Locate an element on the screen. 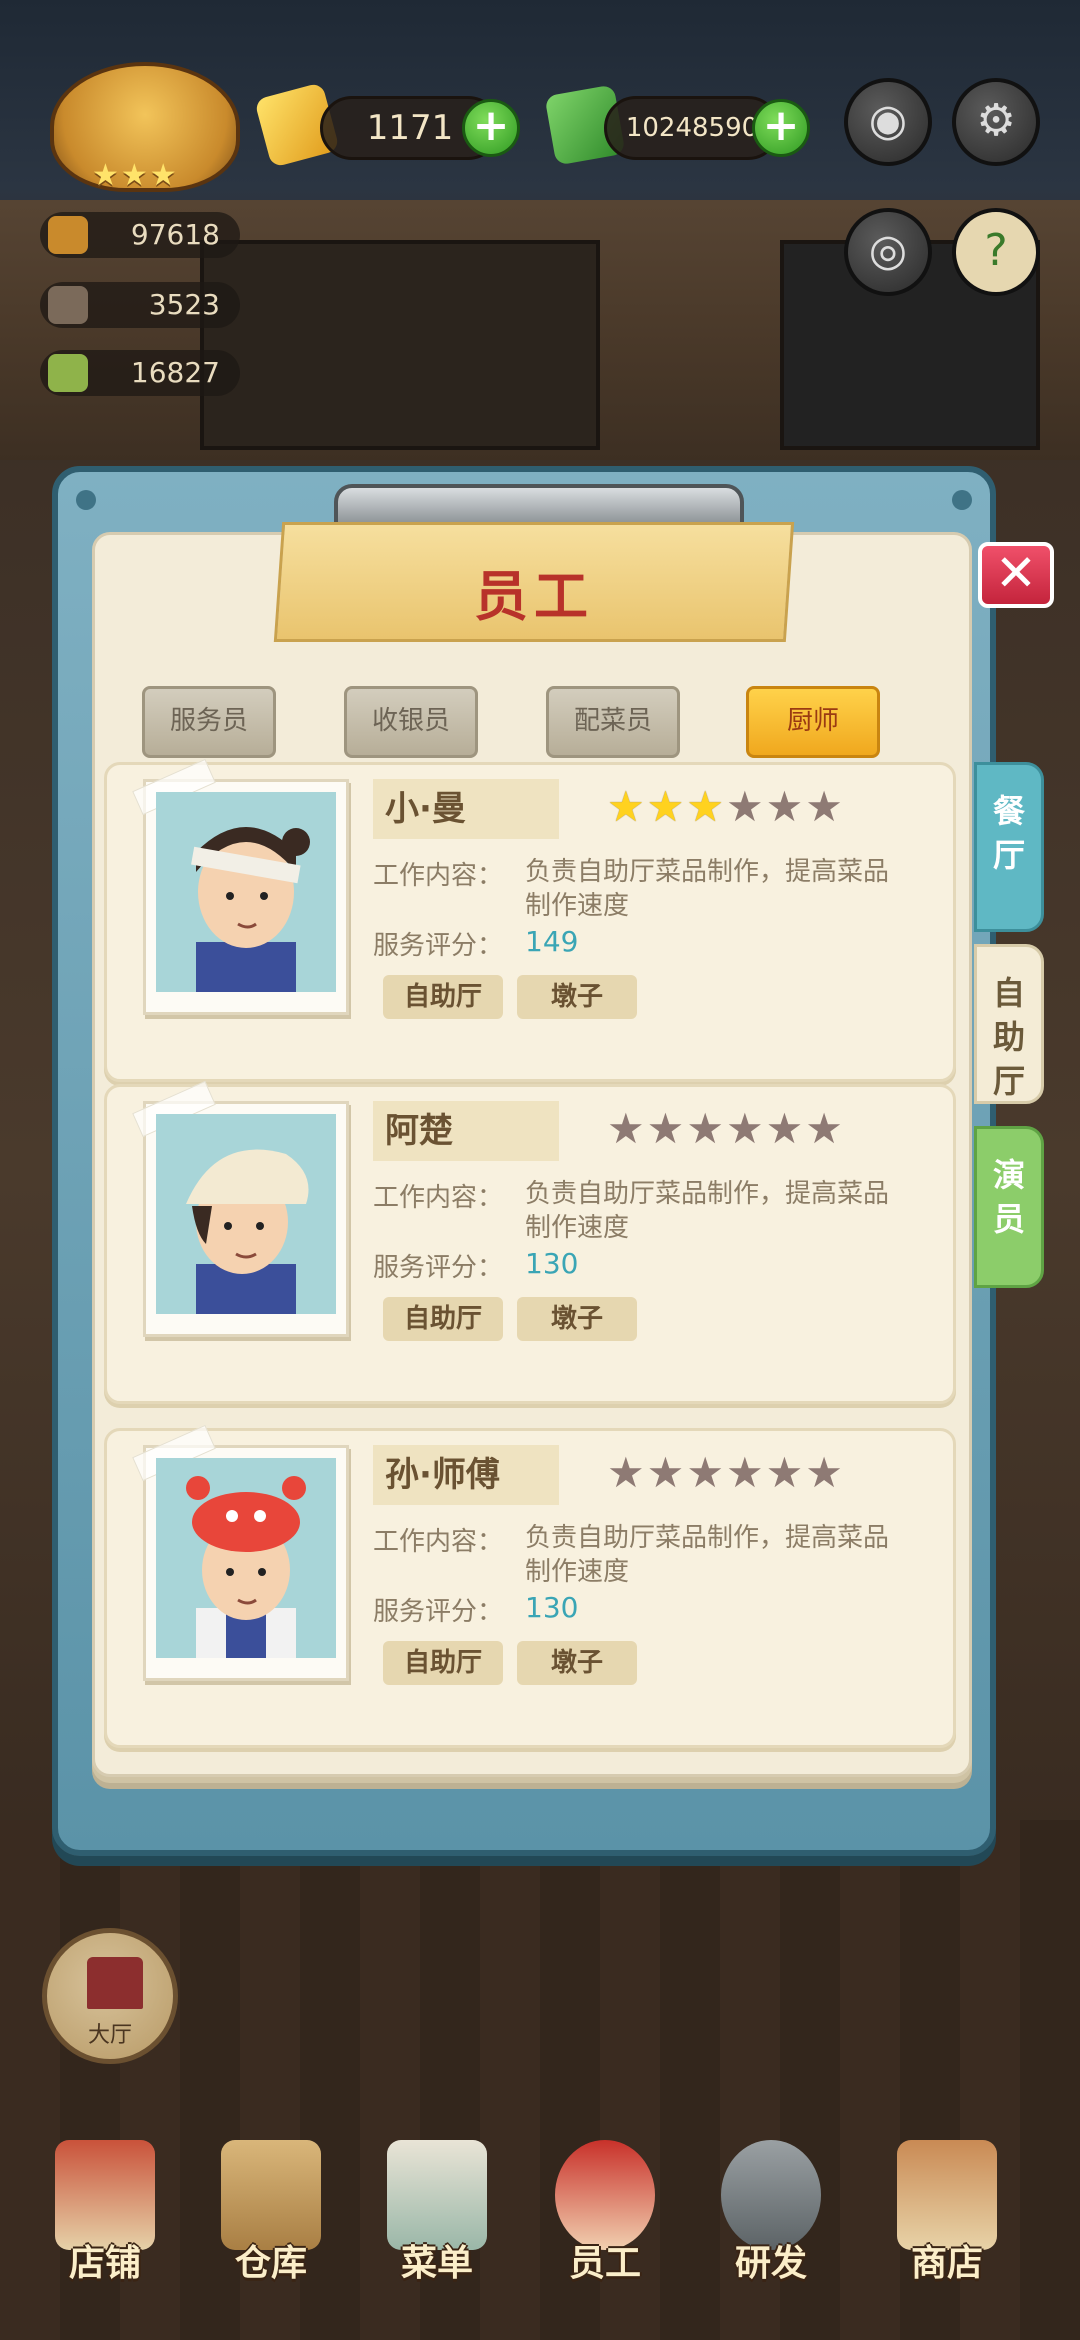 The height and width of the screenshot is (2340, 1080). bar-shelf is located at coordinates (400, 345).